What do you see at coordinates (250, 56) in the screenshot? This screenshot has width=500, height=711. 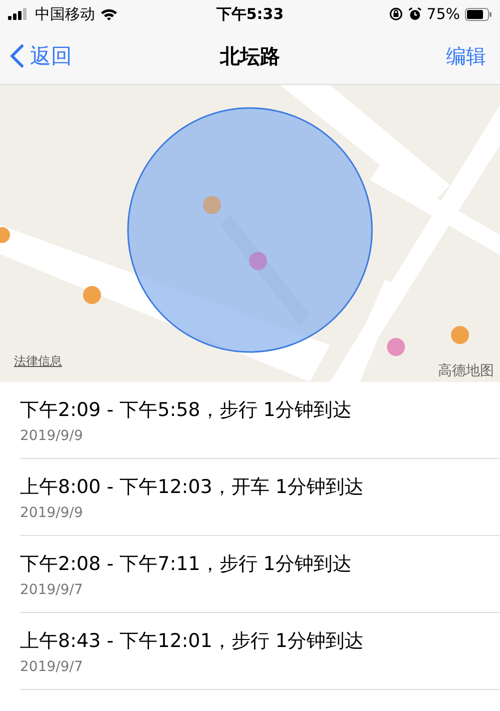 I see `nav-title: 北坛路` at bounding box center [250, 56].